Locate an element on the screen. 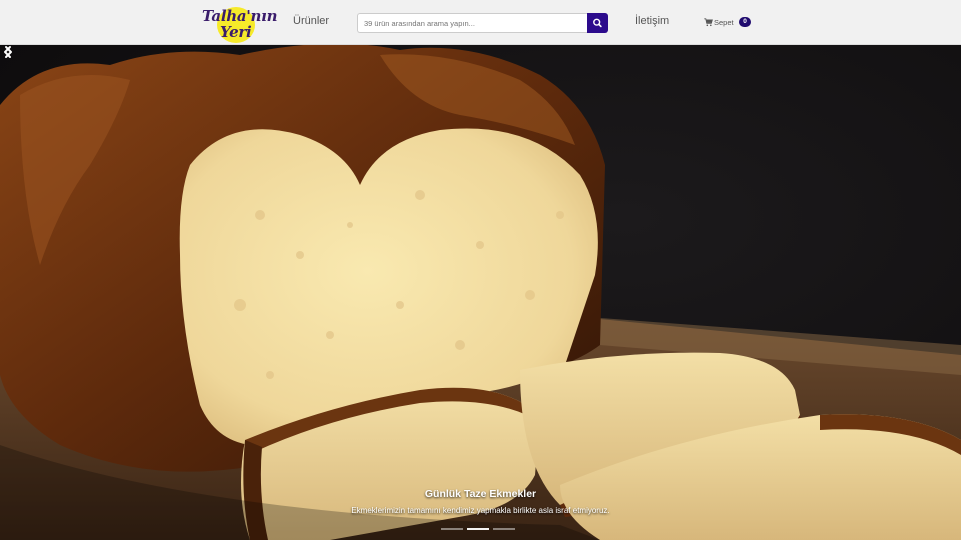  cart-count-badge: 0 is located at coordinates (745, 22).